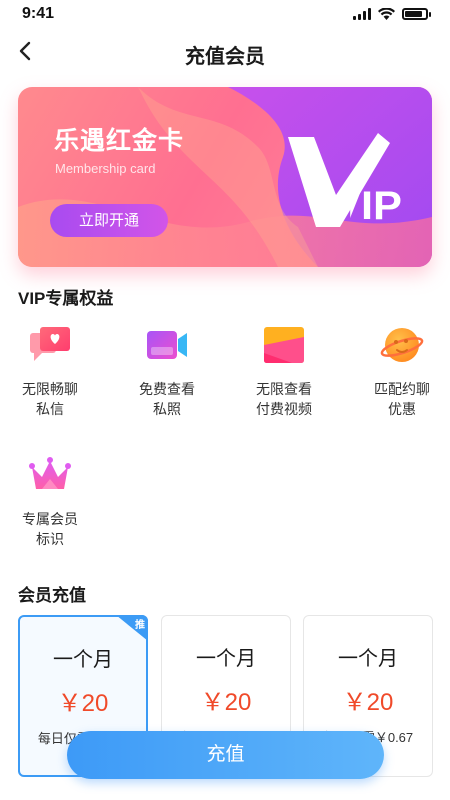 Image resolution: width=450 pixels, height=800 pixels. What do you see at coordinates (119, 141) in the screenshot?
I see `card-title: 乐遇红金卡` at bounding box center [119, 141].